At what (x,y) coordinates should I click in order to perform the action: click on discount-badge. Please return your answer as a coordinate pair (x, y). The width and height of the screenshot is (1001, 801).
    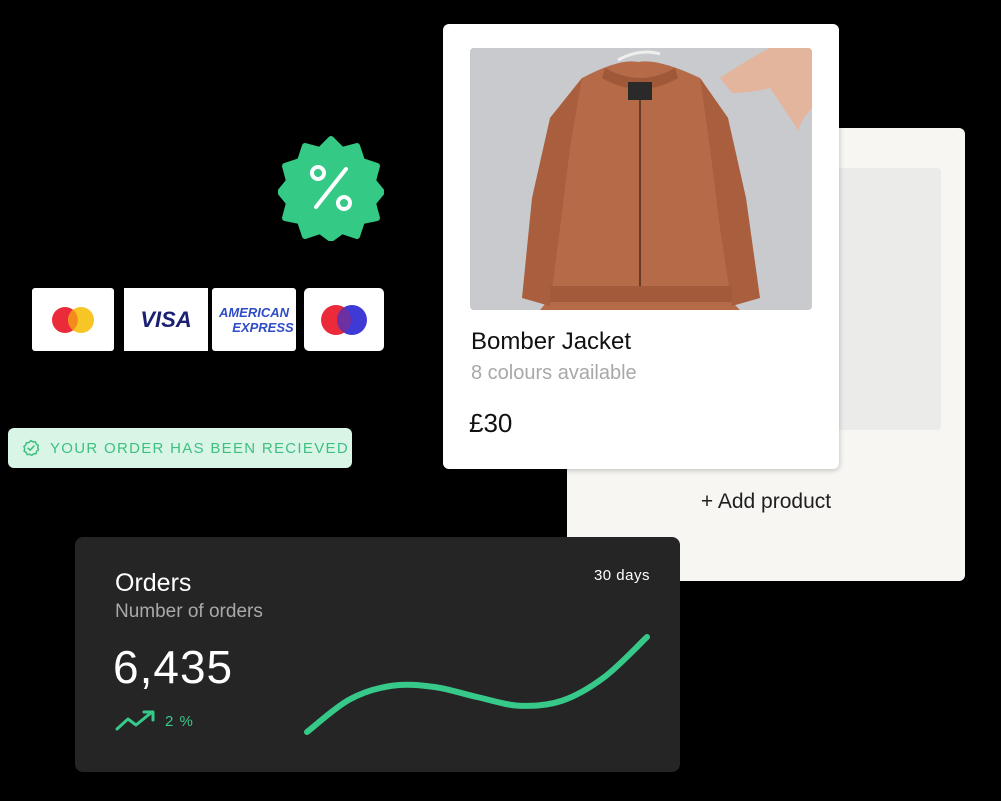
    Looking at the image, I should click on (331, 188).